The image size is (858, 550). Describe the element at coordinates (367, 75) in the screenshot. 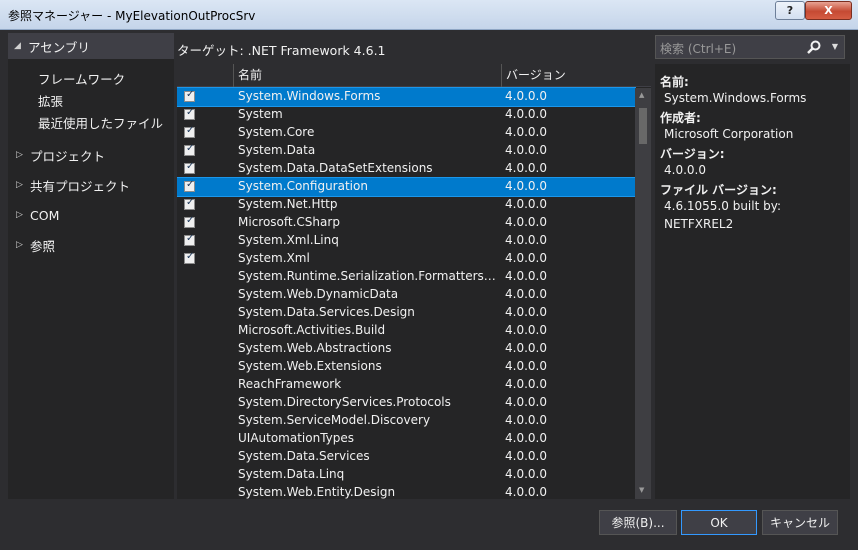

I see `column-header-name: 名前` at that location.